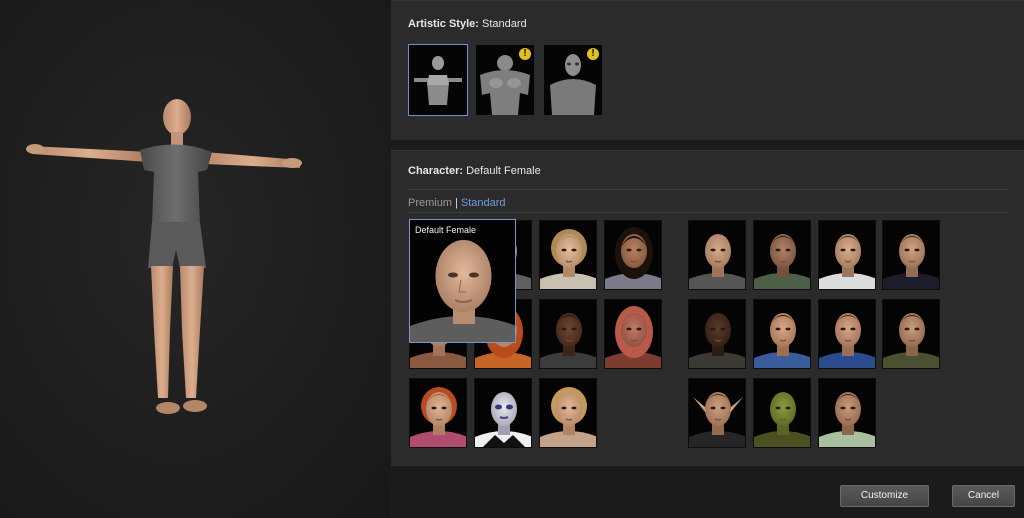 This screenshot has width=1024, height=518. Describe the element at coordinates (430, 203) in the screenshot. I see `tab-premium: Premium` at that location.